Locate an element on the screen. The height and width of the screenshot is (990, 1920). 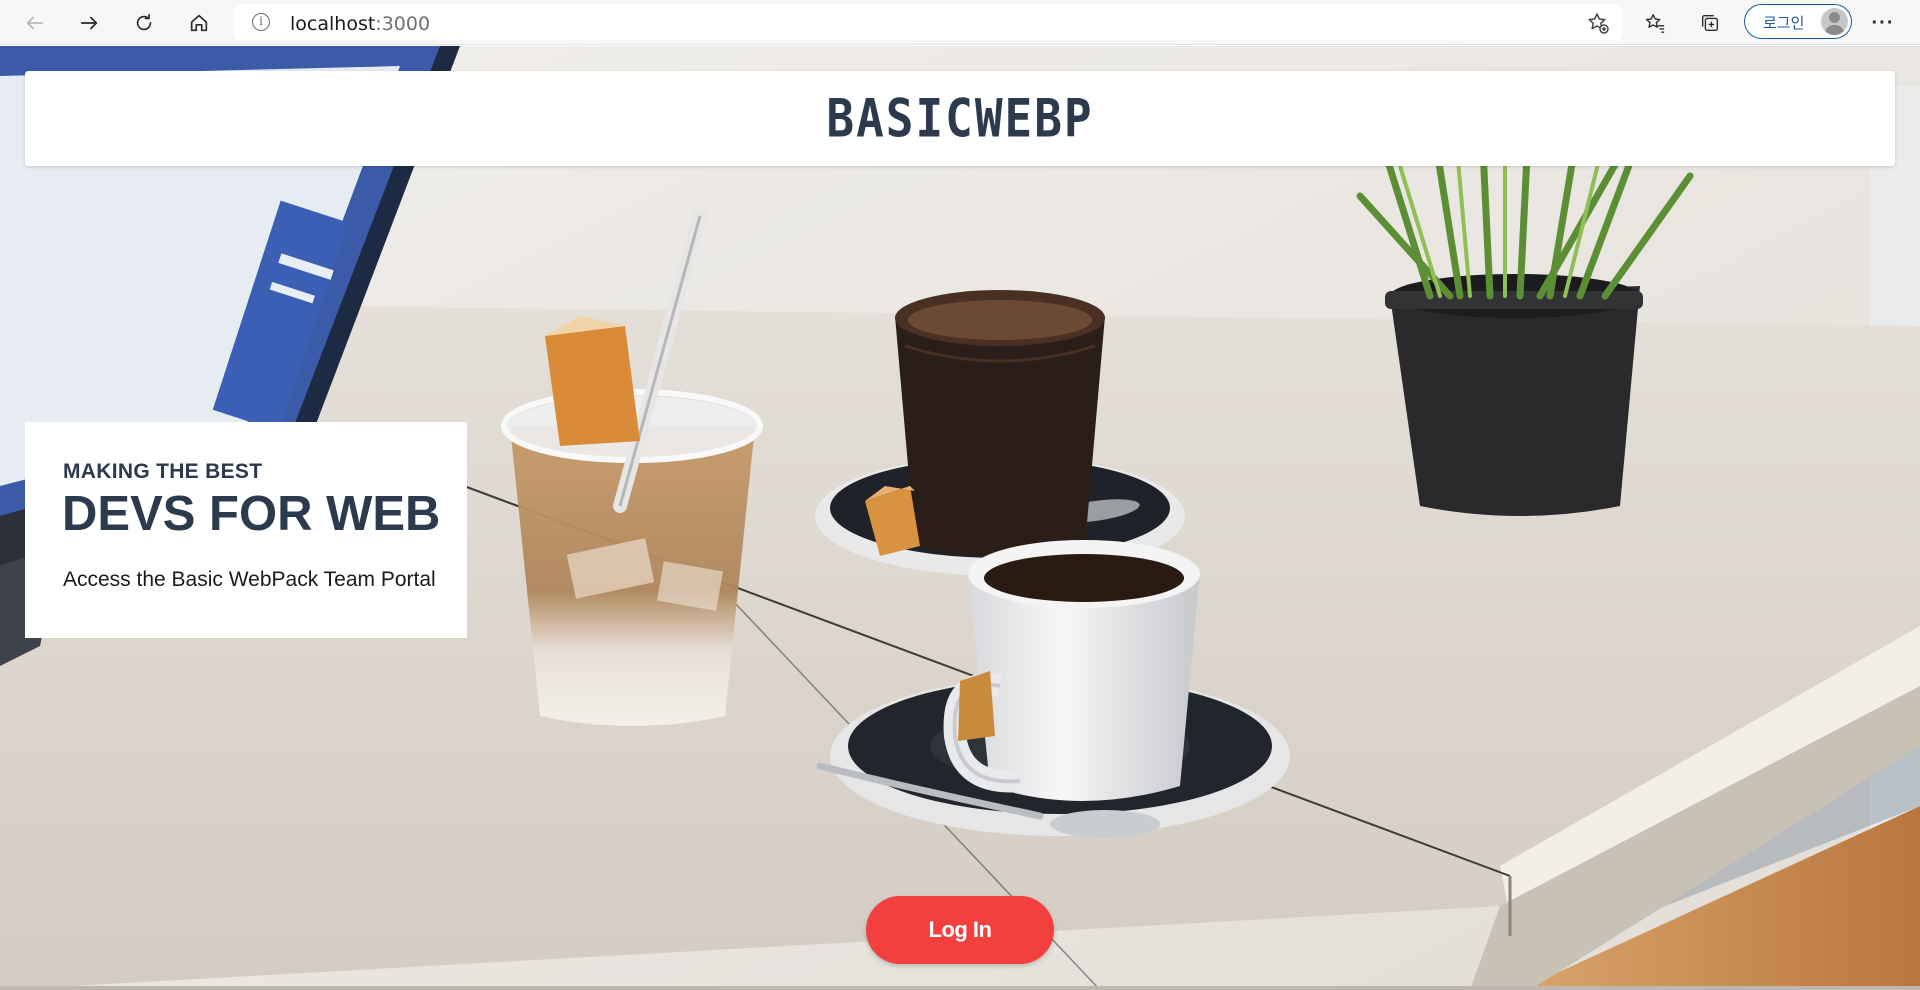
forward-button is located at coordinates (89, 23).